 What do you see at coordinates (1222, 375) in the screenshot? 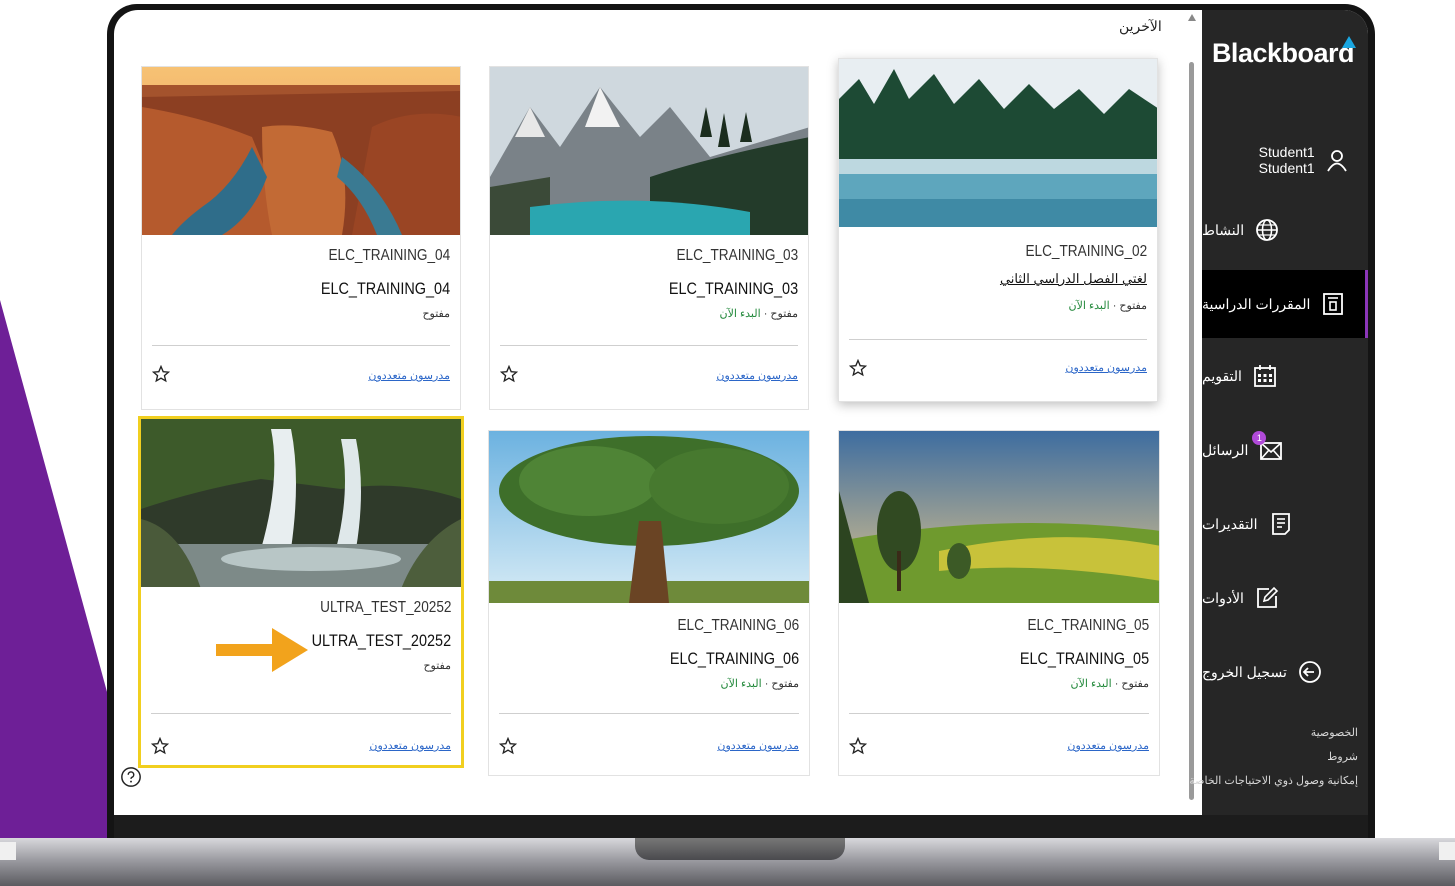
I see `sidebar-item-label: التقويم` at bounding box center [1222, 375].